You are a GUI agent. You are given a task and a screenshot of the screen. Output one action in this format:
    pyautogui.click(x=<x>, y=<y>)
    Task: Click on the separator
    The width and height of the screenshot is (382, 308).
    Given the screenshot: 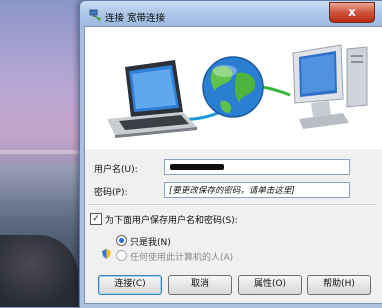 What is the action you would take?
    pyautogui.click(x=231, y=205)
    